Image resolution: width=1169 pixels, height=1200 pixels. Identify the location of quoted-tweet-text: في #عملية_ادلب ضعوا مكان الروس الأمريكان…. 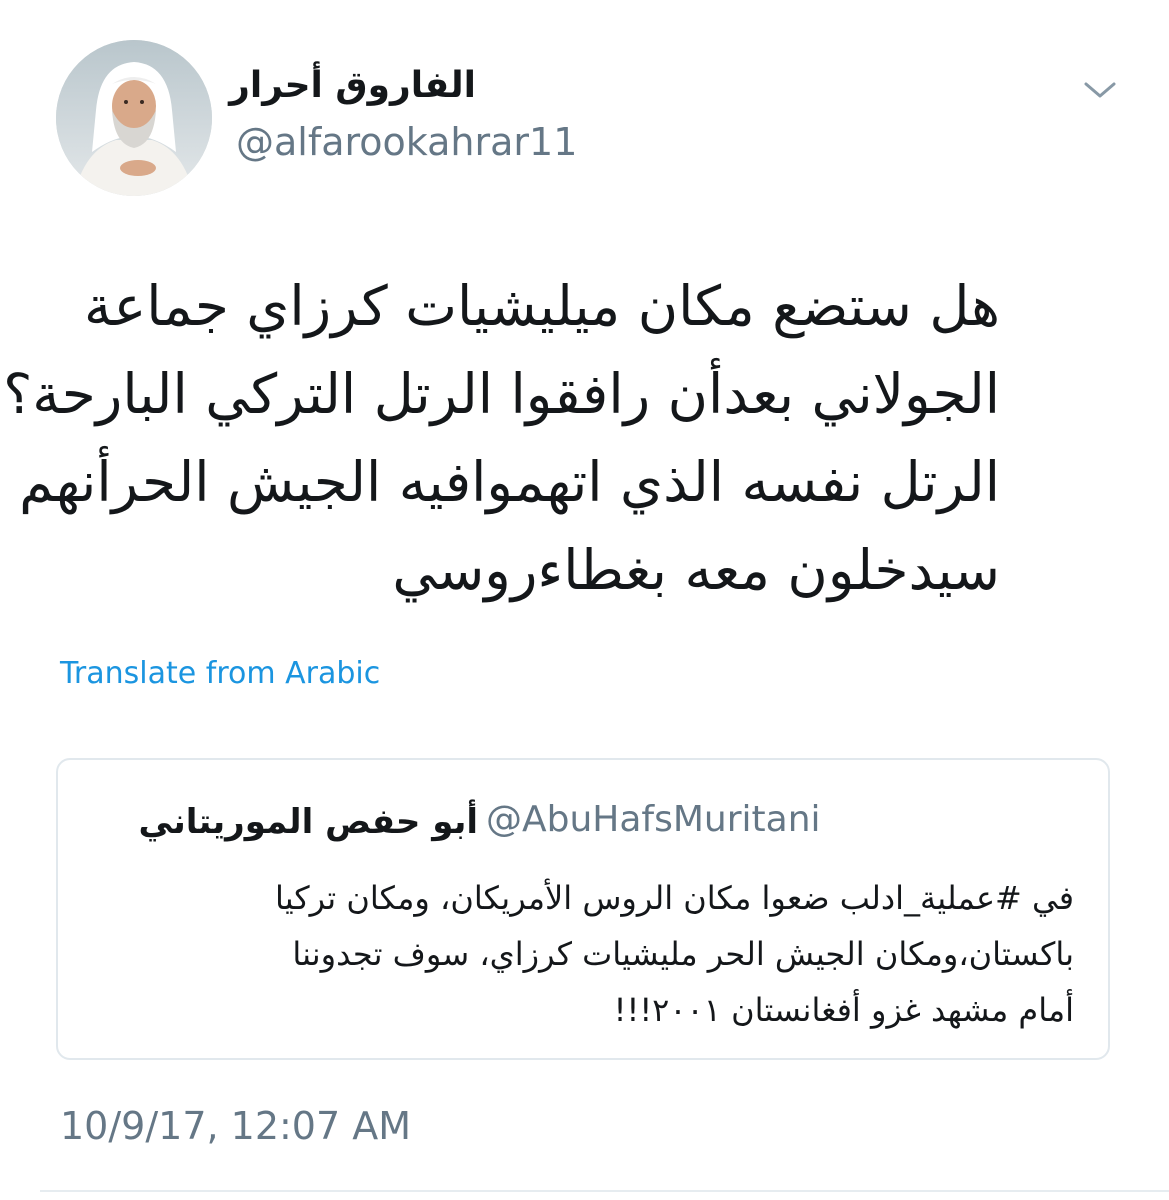
(586, 954).